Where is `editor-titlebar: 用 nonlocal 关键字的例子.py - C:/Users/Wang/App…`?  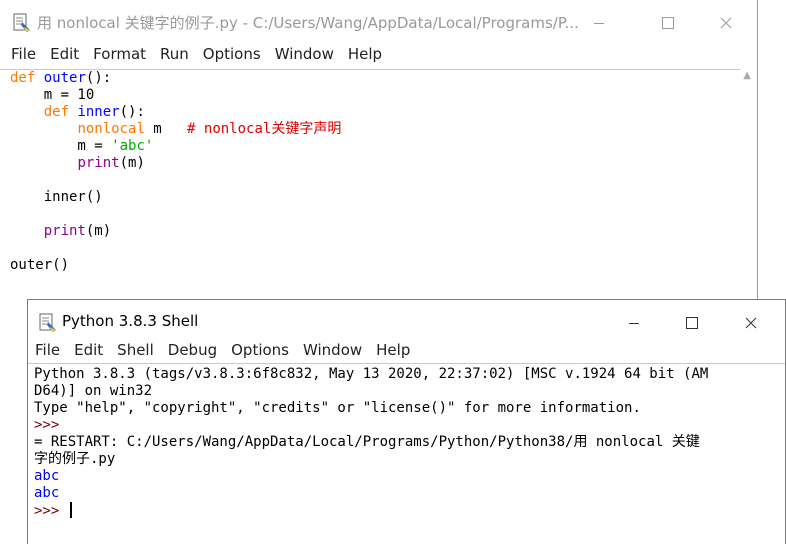
editor-titlebar: 用 nonlocal 关键字的例子.py - C:/Users/Wang/App… is located at coordinates (378, 22).